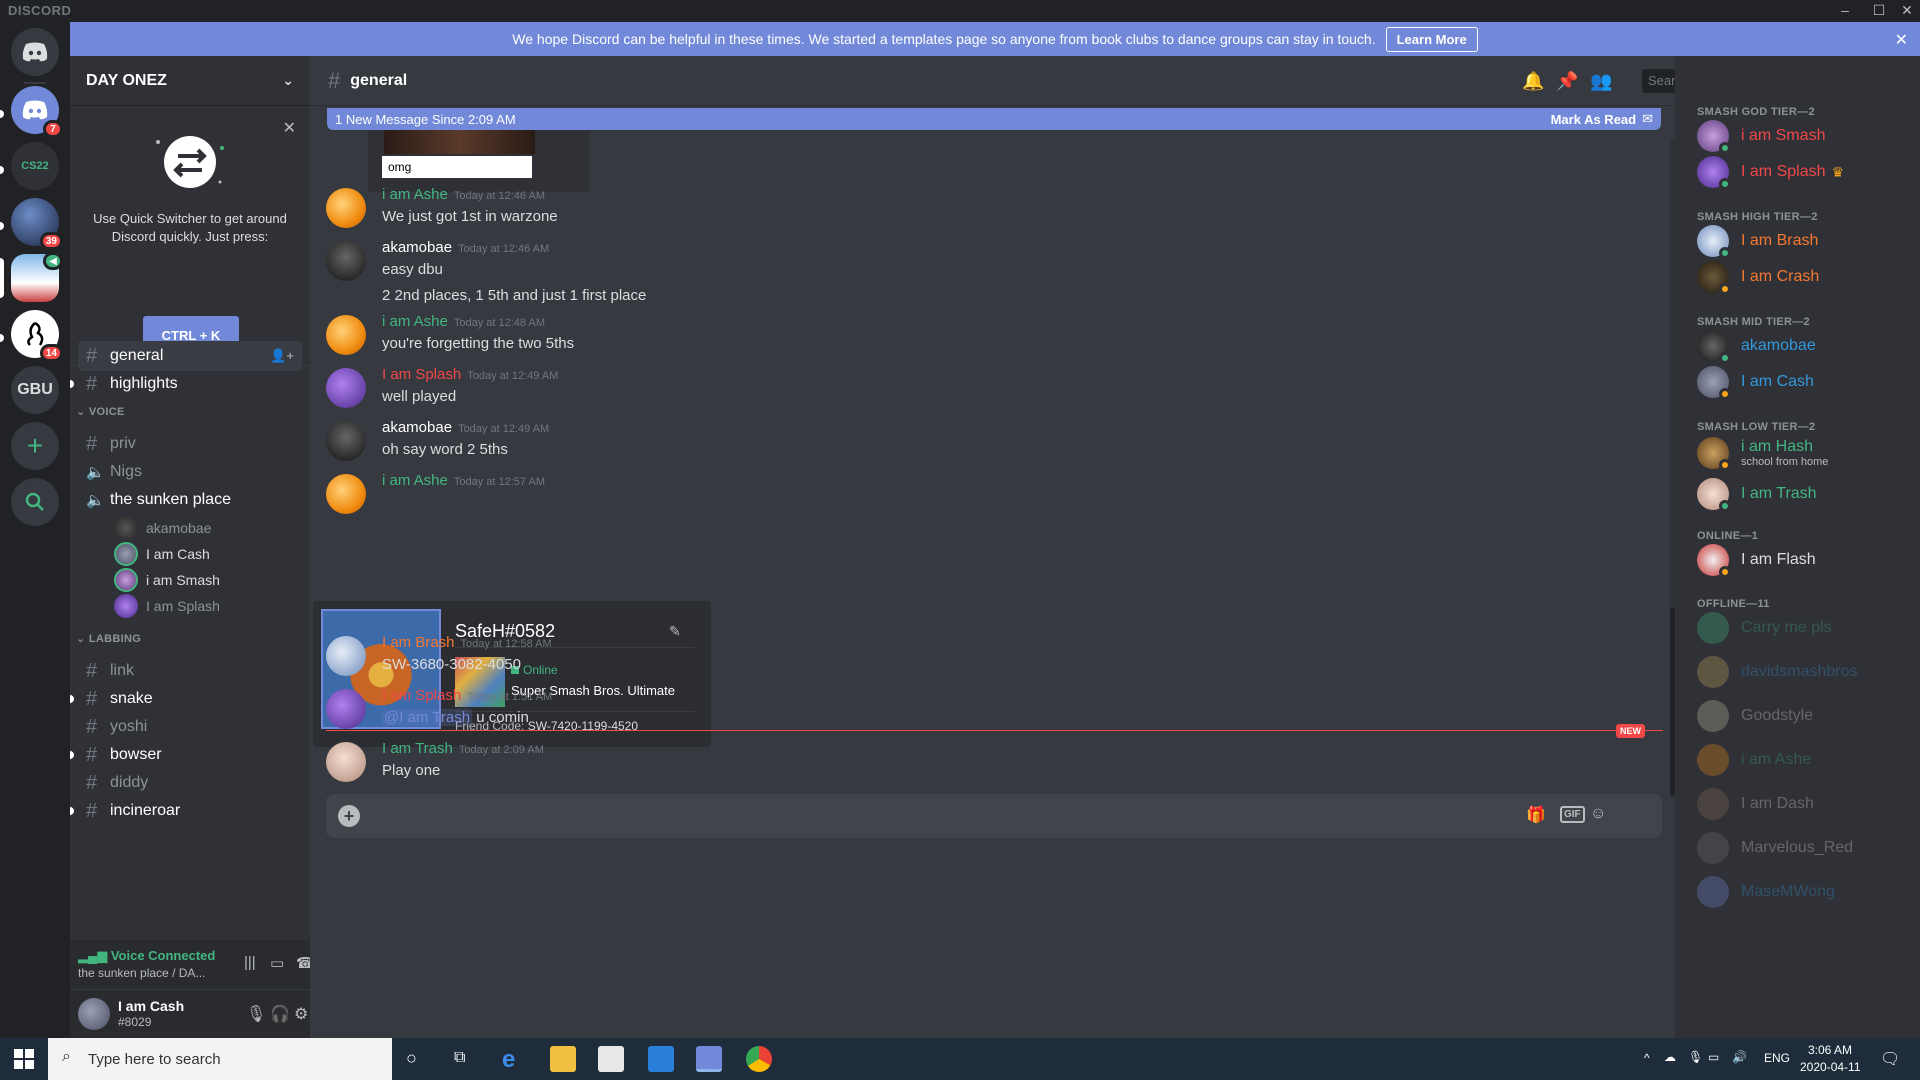 This screenshot has width=1920, height=1080. What do you see at coordinates (427, 717) in the screenshot?
I see `user-mention: @I am Trash` at bounding box center [427, 717].